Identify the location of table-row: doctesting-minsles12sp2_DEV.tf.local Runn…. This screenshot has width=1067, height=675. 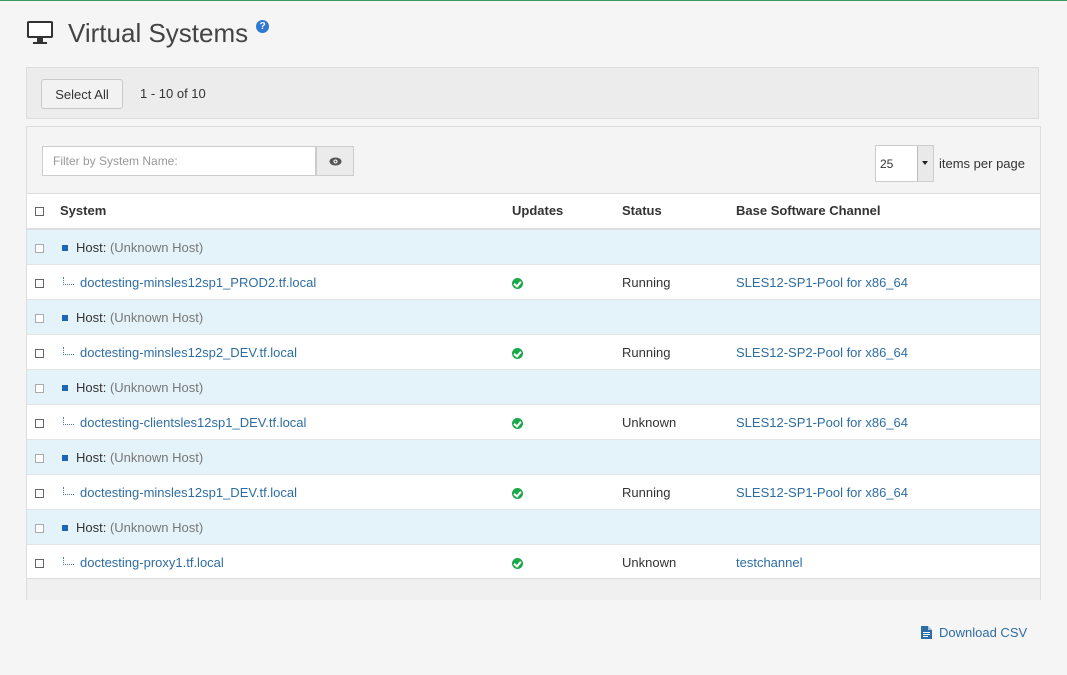
(533, 352).